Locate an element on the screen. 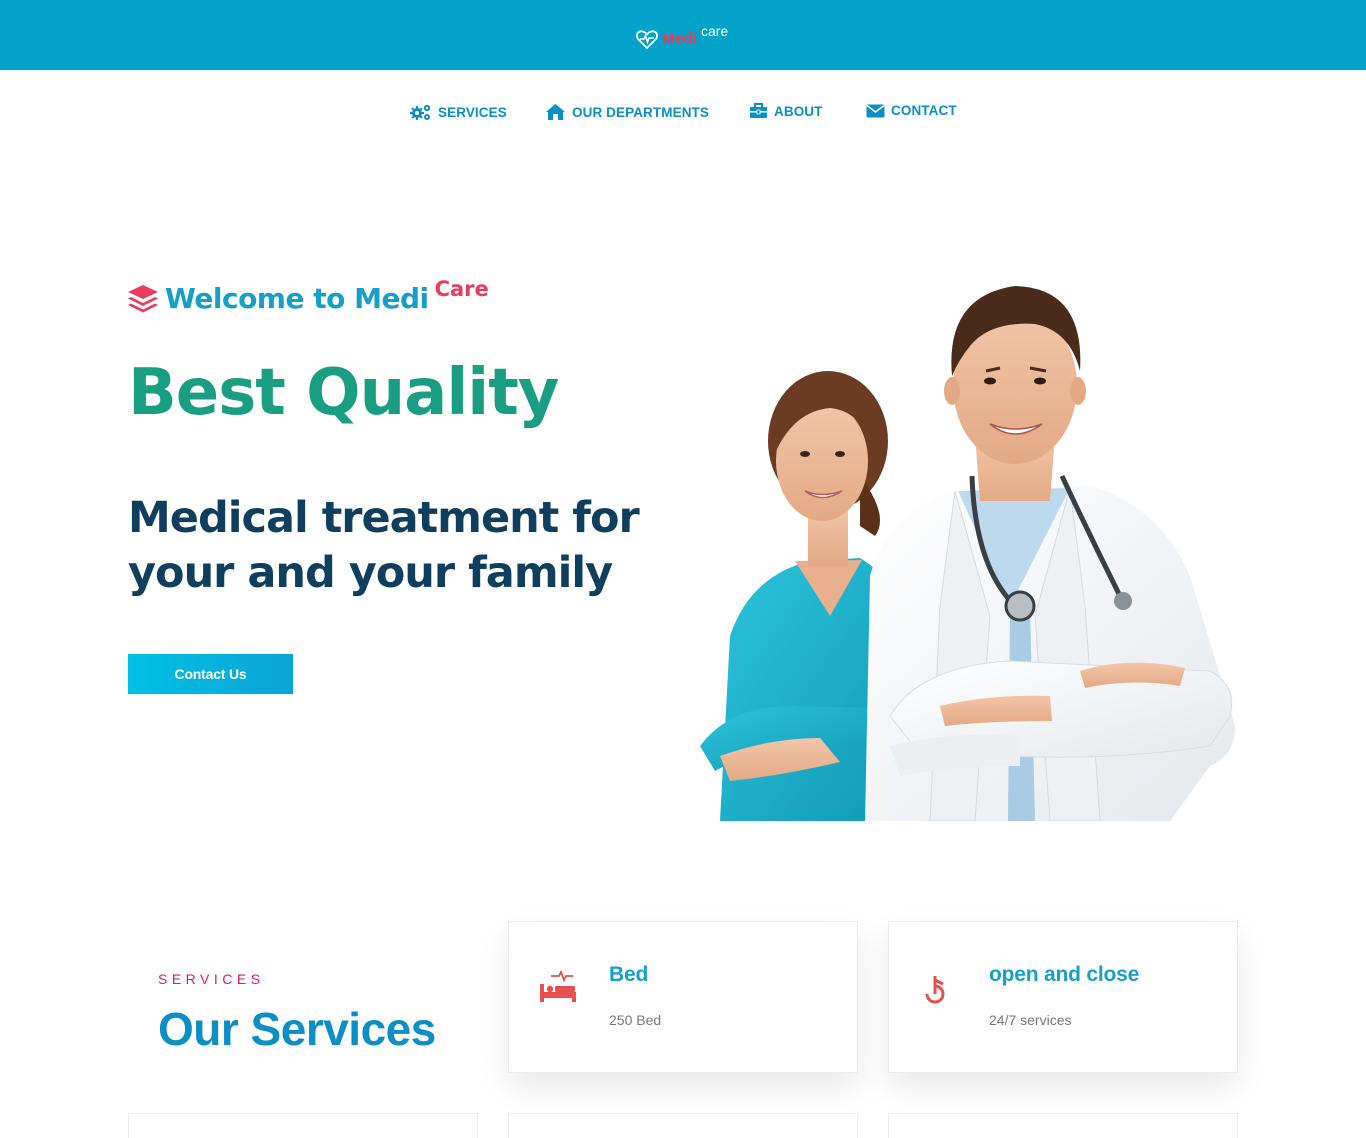 This screenshot has width=1366, height=1138. hero-title: Best Quality is located at coordinates (343, 393).